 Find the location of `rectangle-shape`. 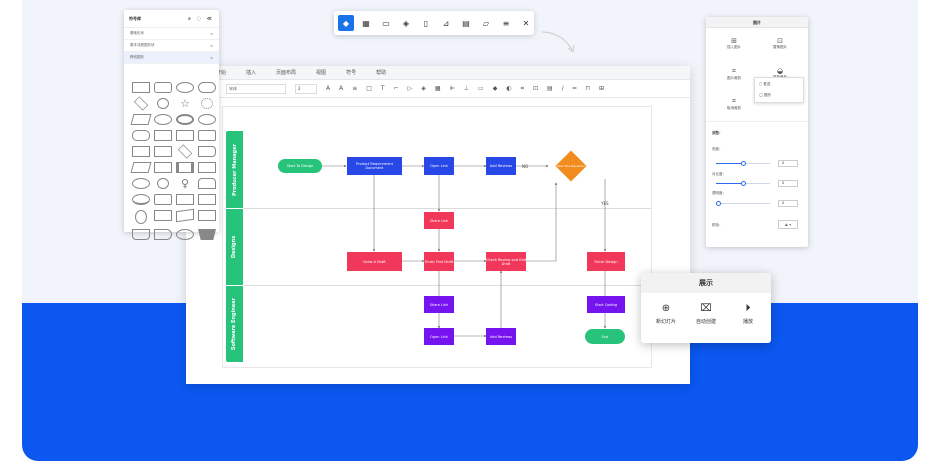

rectangle-shape is located at coordinates (141, 87).